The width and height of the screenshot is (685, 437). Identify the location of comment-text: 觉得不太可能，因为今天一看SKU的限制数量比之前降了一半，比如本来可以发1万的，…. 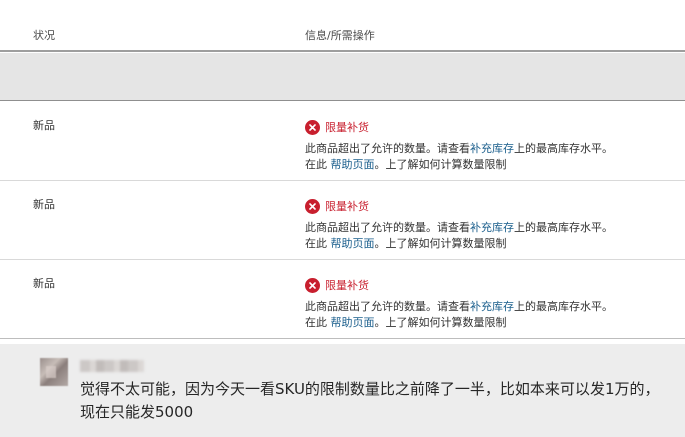
(370, 400).